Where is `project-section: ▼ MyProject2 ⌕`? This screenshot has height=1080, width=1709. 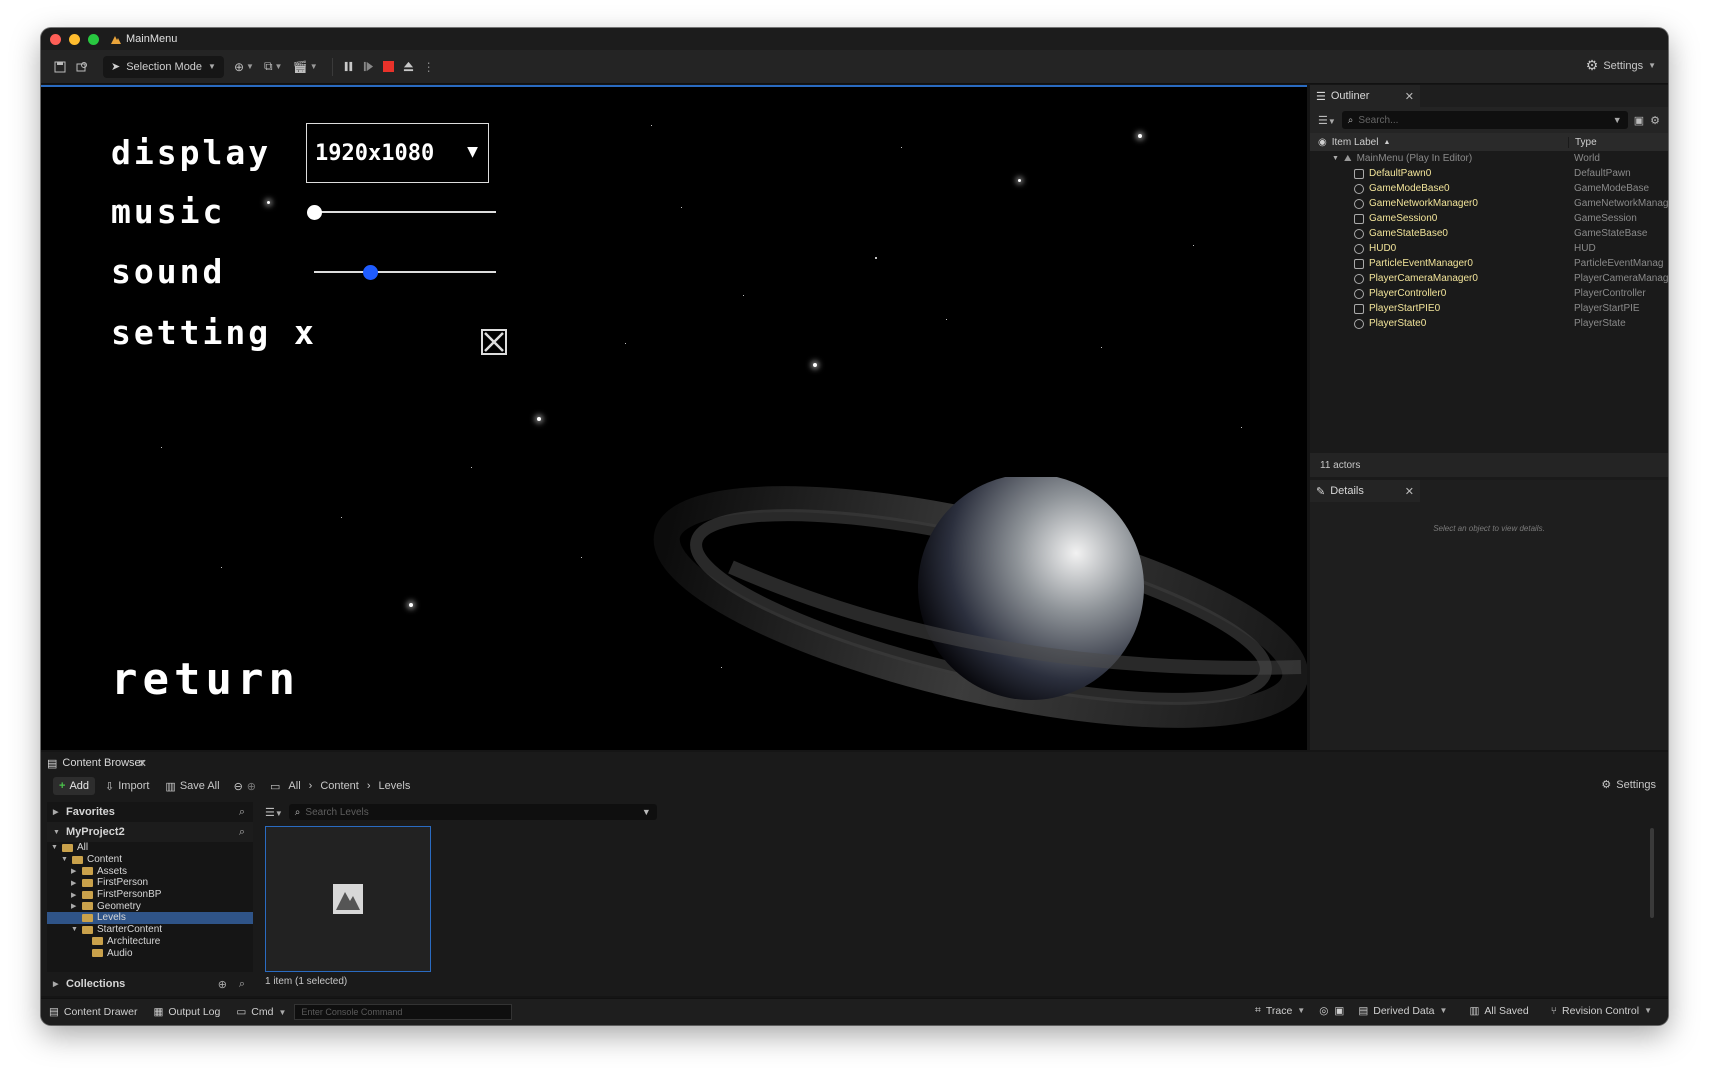
project-section: ▼ MyProject2 ⌕ is located at coordinates (150, 832).